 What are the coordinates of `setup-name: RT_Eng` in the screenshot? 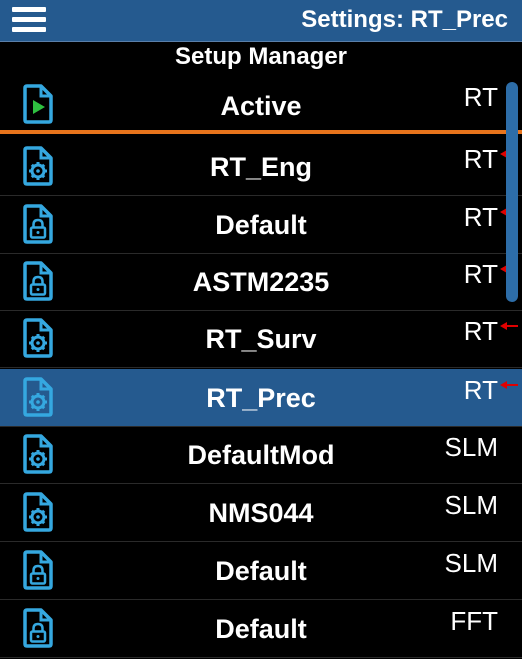 It's located at (260, 167).